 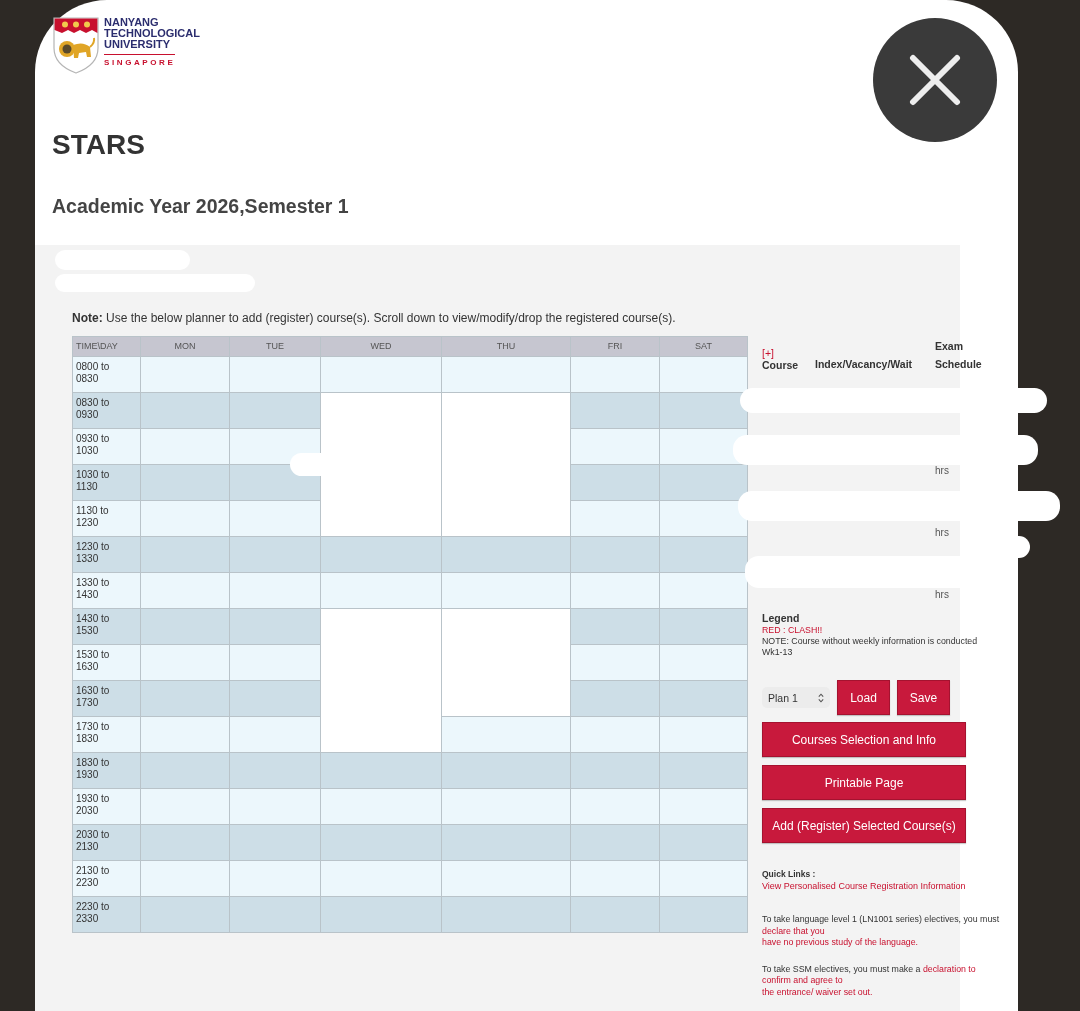 What do you see at coordinates (106, 662) in the screenshot?
I see `time-cell: 1530 to 1630` at bounding box center [106, 662].